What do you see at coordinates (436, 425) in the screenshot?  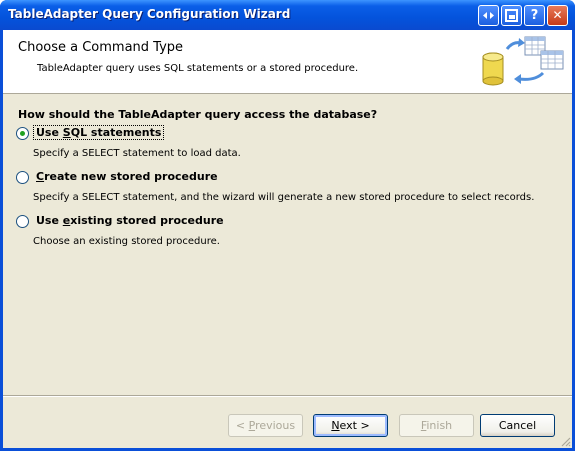 I see `finish-button: Finish` at bounding box center [436, 425].